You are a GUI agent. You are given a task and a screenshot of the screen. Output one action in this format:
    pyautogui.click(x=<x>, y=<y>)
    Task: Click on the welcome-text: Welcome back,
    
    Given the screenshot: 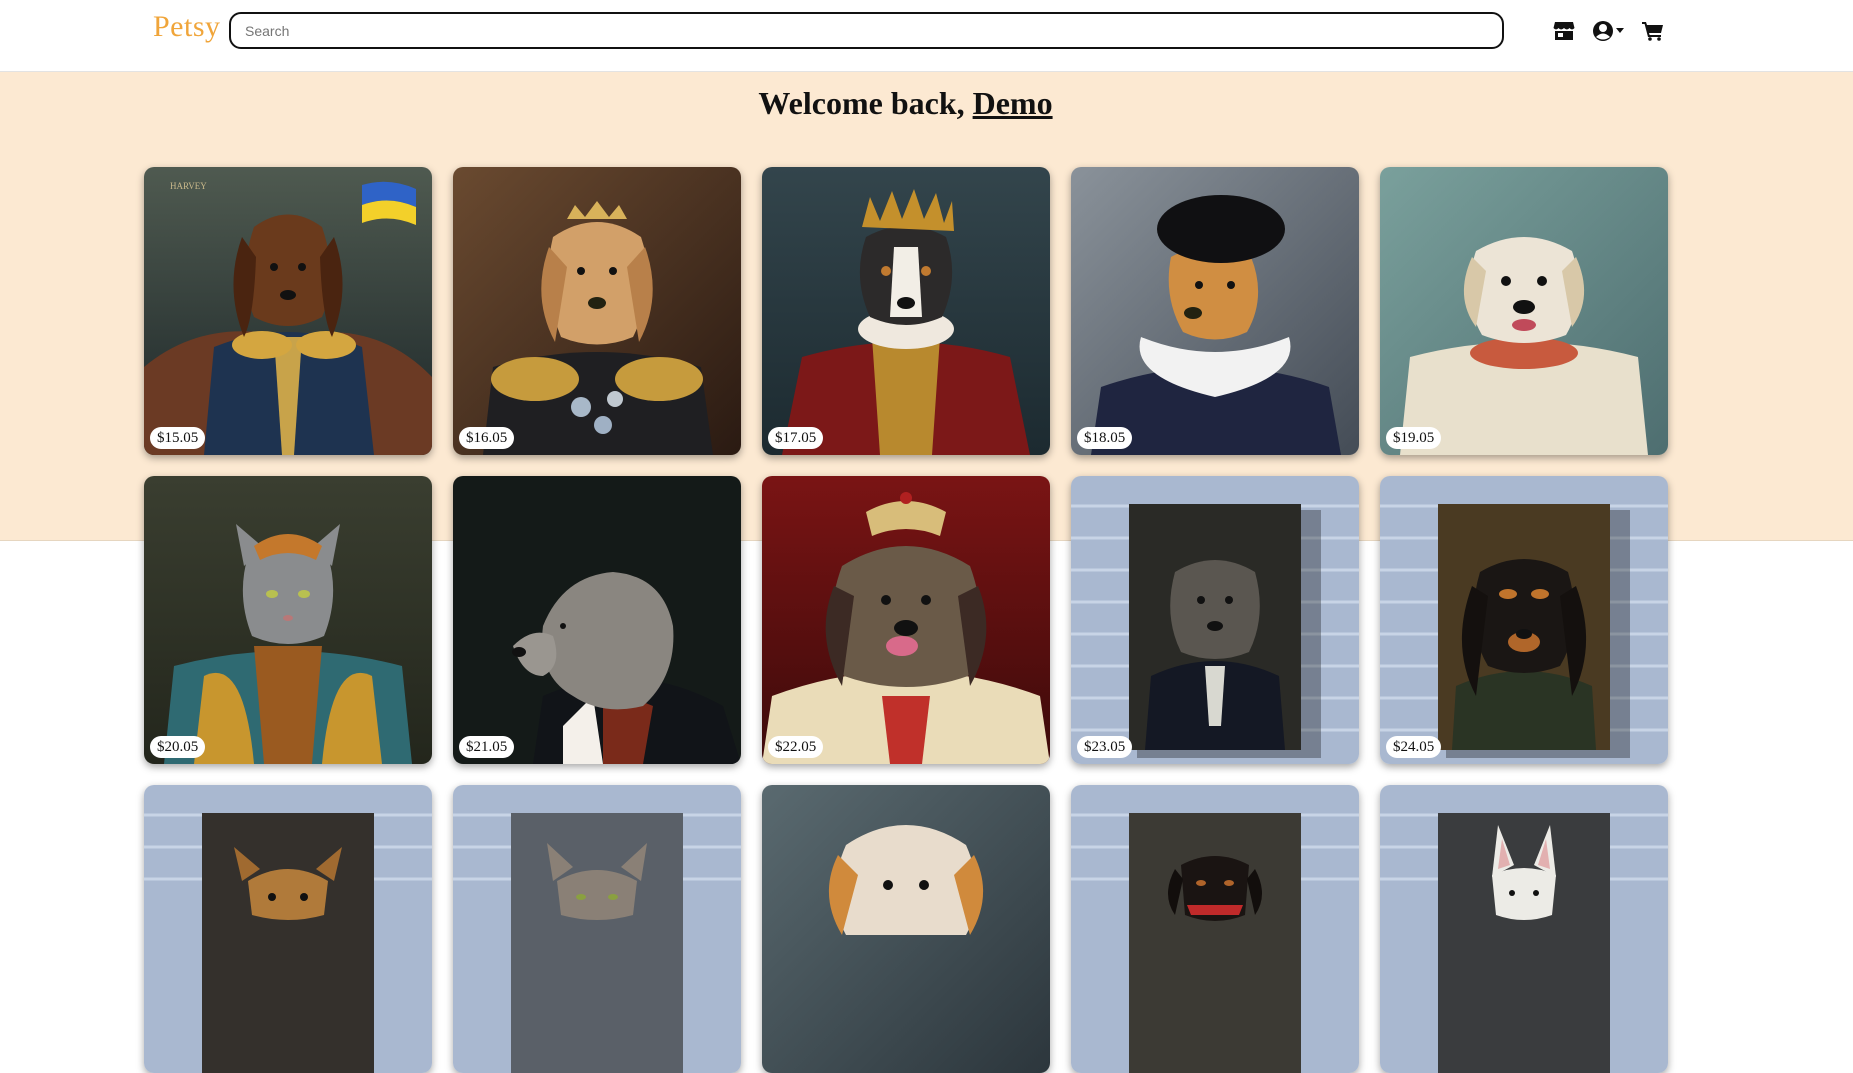 What is the action you would take?
    pyautogui.click(x=865, y=103)
    